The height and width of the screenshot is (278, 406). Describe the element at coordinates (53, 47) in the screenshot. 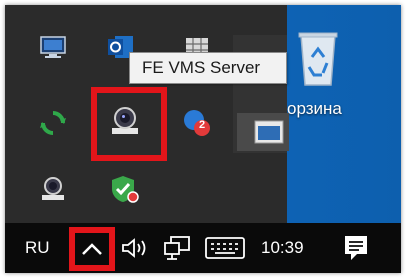

I see `display-icon` at that location.